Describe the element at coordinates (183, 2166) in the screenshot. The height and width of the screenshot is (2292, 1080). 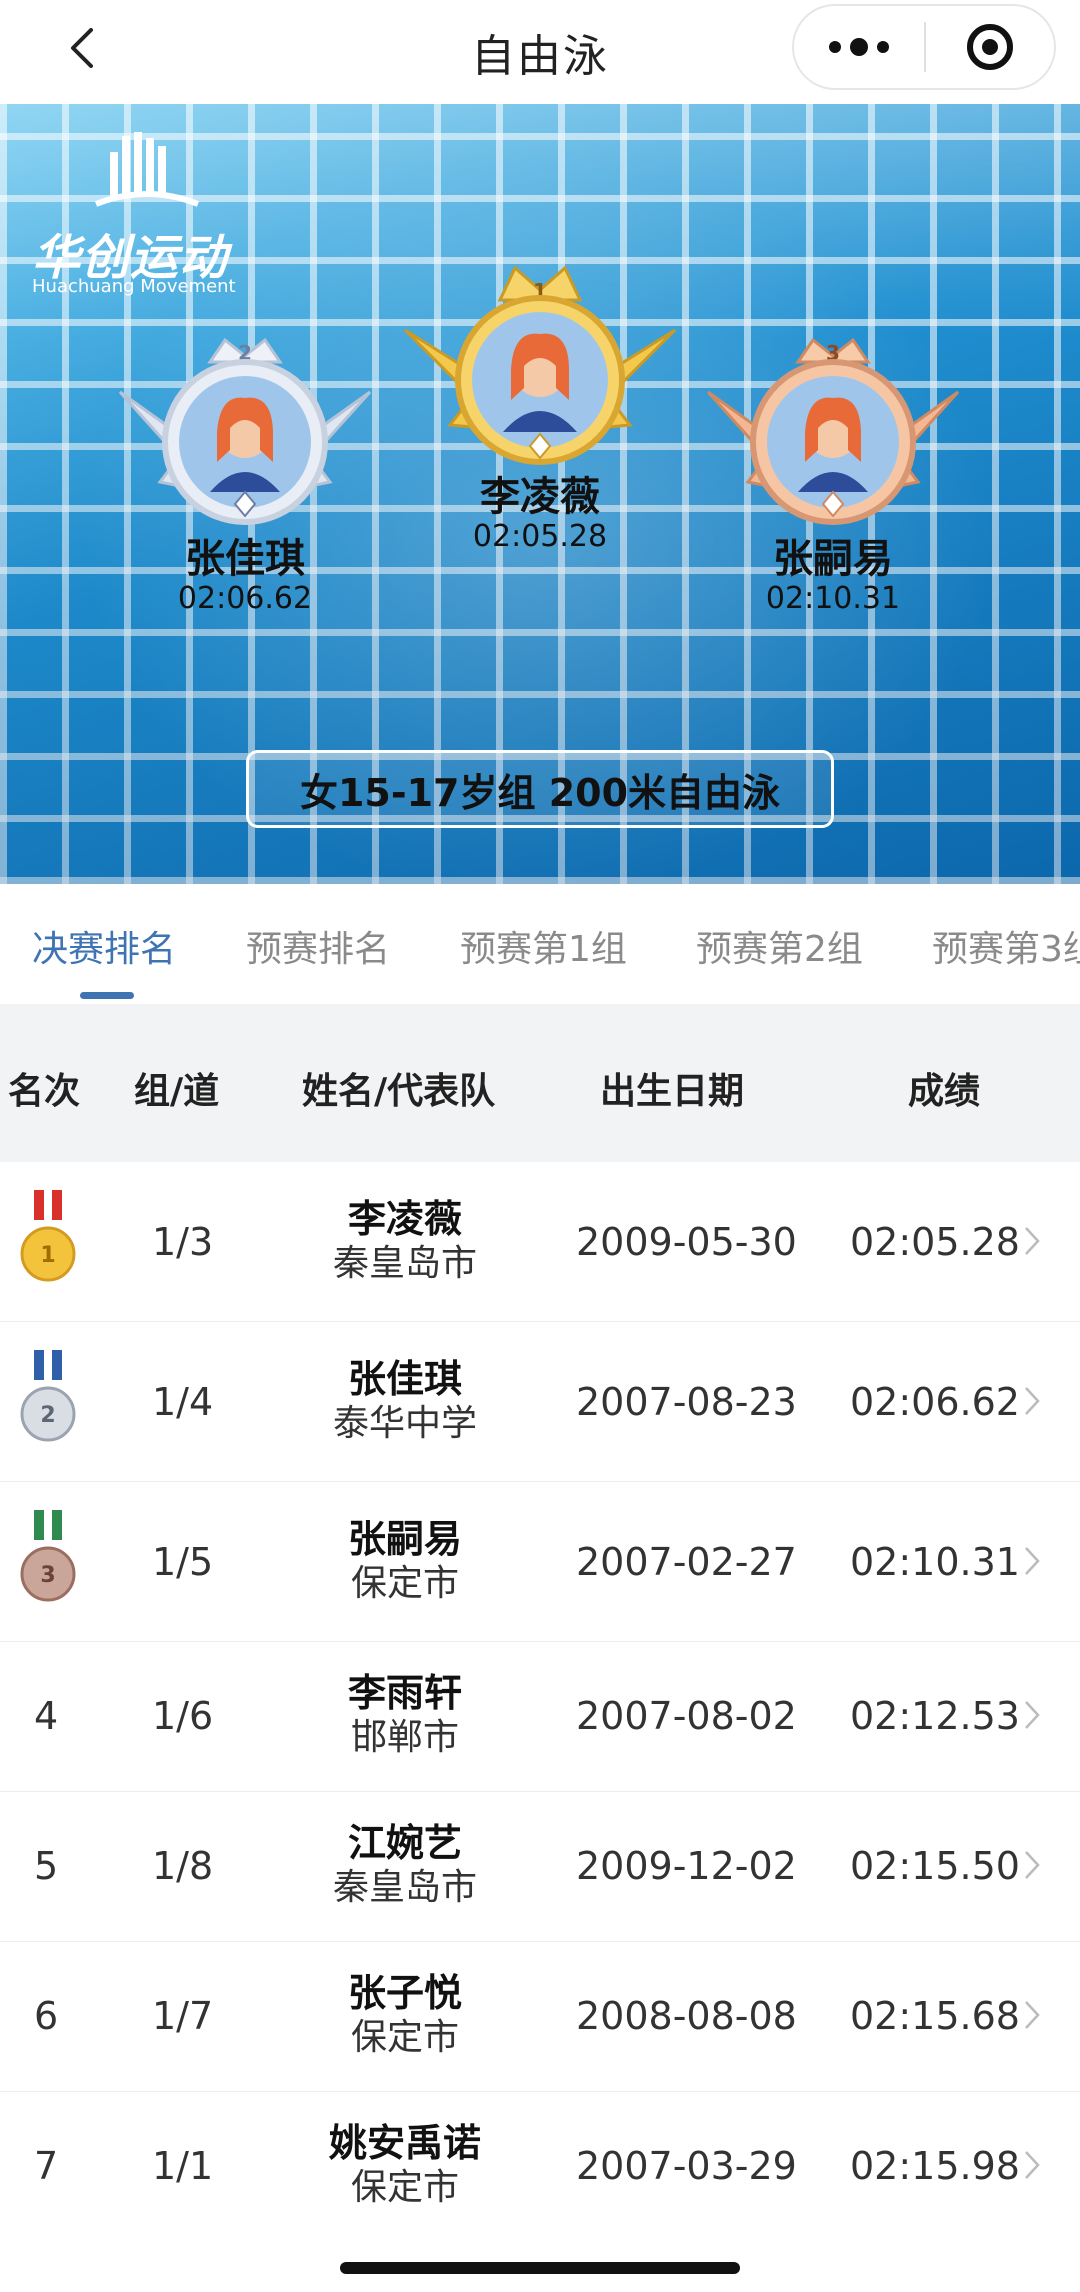
I see `lane-value: 1/1` at that location.